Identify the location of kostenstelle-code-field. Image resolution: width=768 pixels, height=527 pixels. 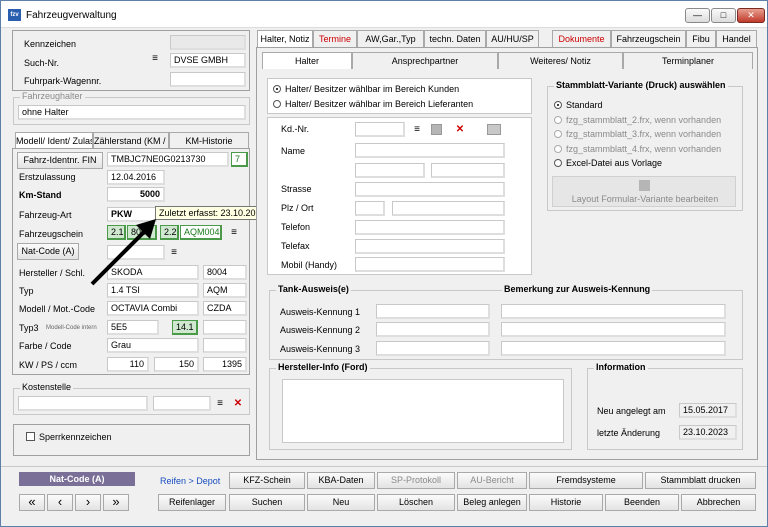
(182, 403).